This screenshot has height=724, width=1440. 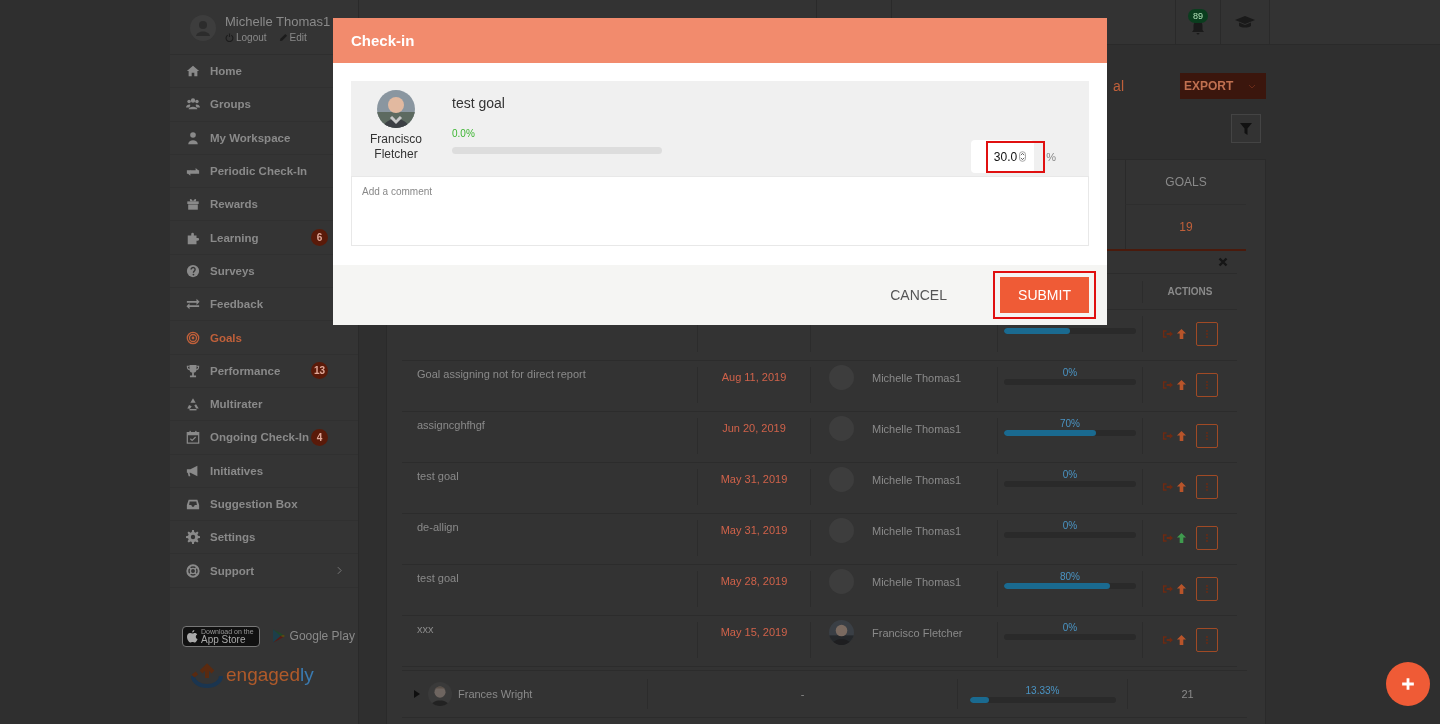 I want to click on dialog-title: Check-in, so click(x=383, y=40).